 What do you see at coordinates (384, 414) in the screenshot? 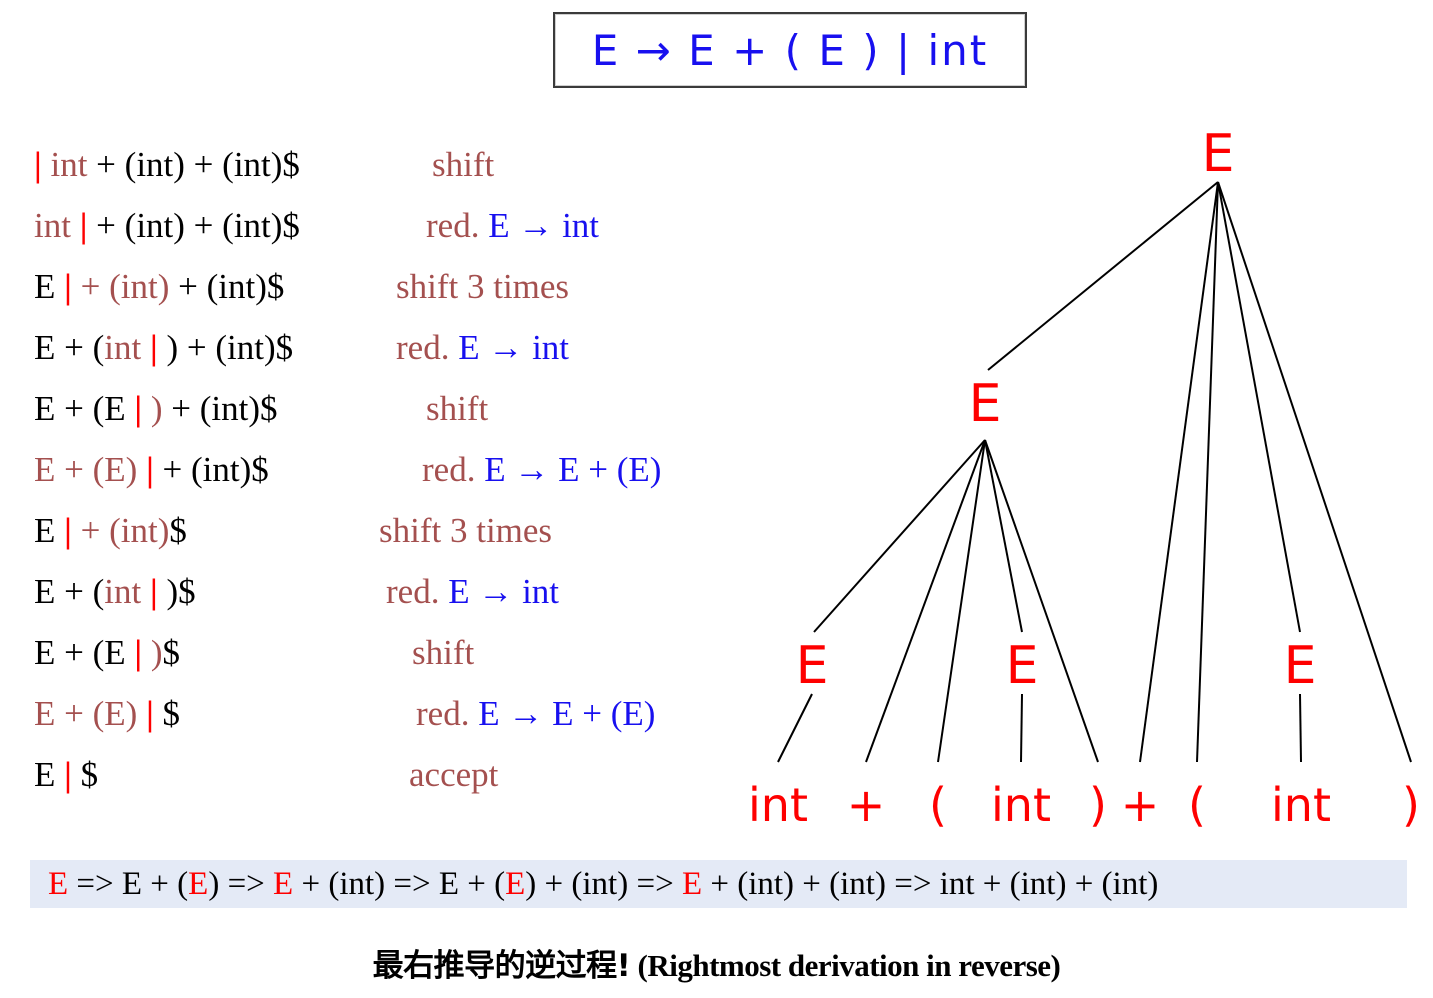
I see `trace-row: E + (E | ) + (int)$ shift` at bounding box center [384, 414].